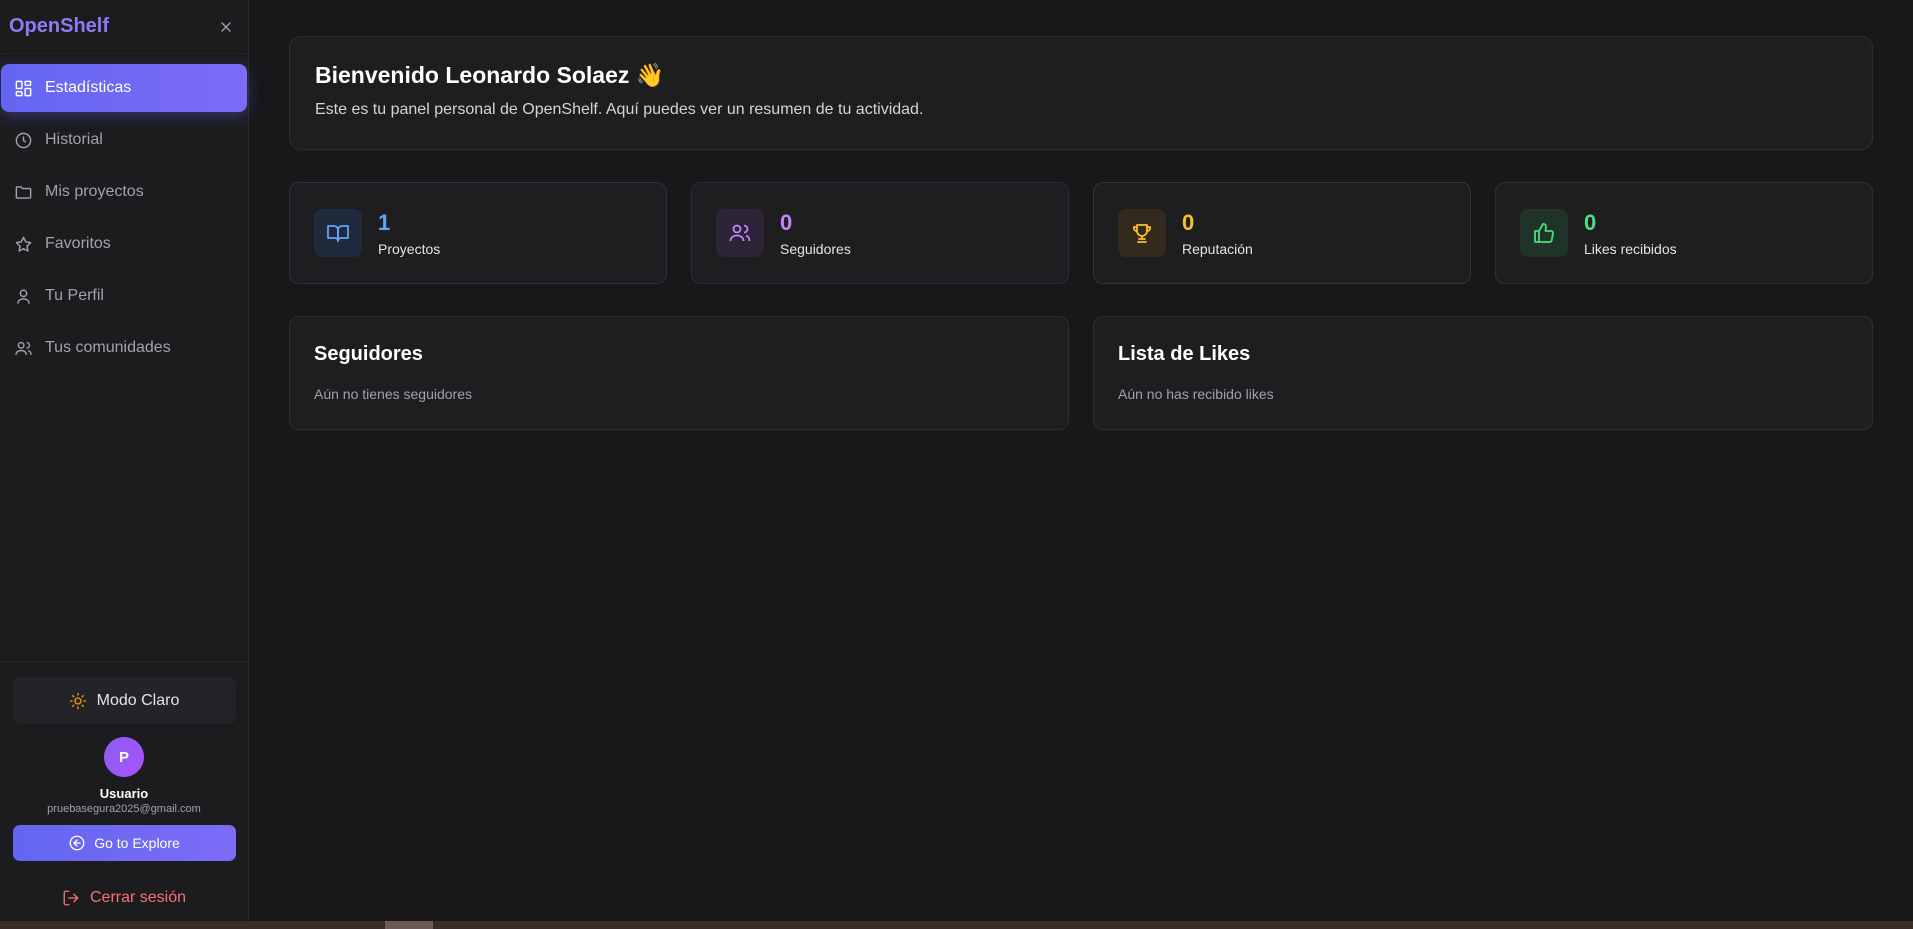  I want to click on user-name: Usuario, so click(124, 793).